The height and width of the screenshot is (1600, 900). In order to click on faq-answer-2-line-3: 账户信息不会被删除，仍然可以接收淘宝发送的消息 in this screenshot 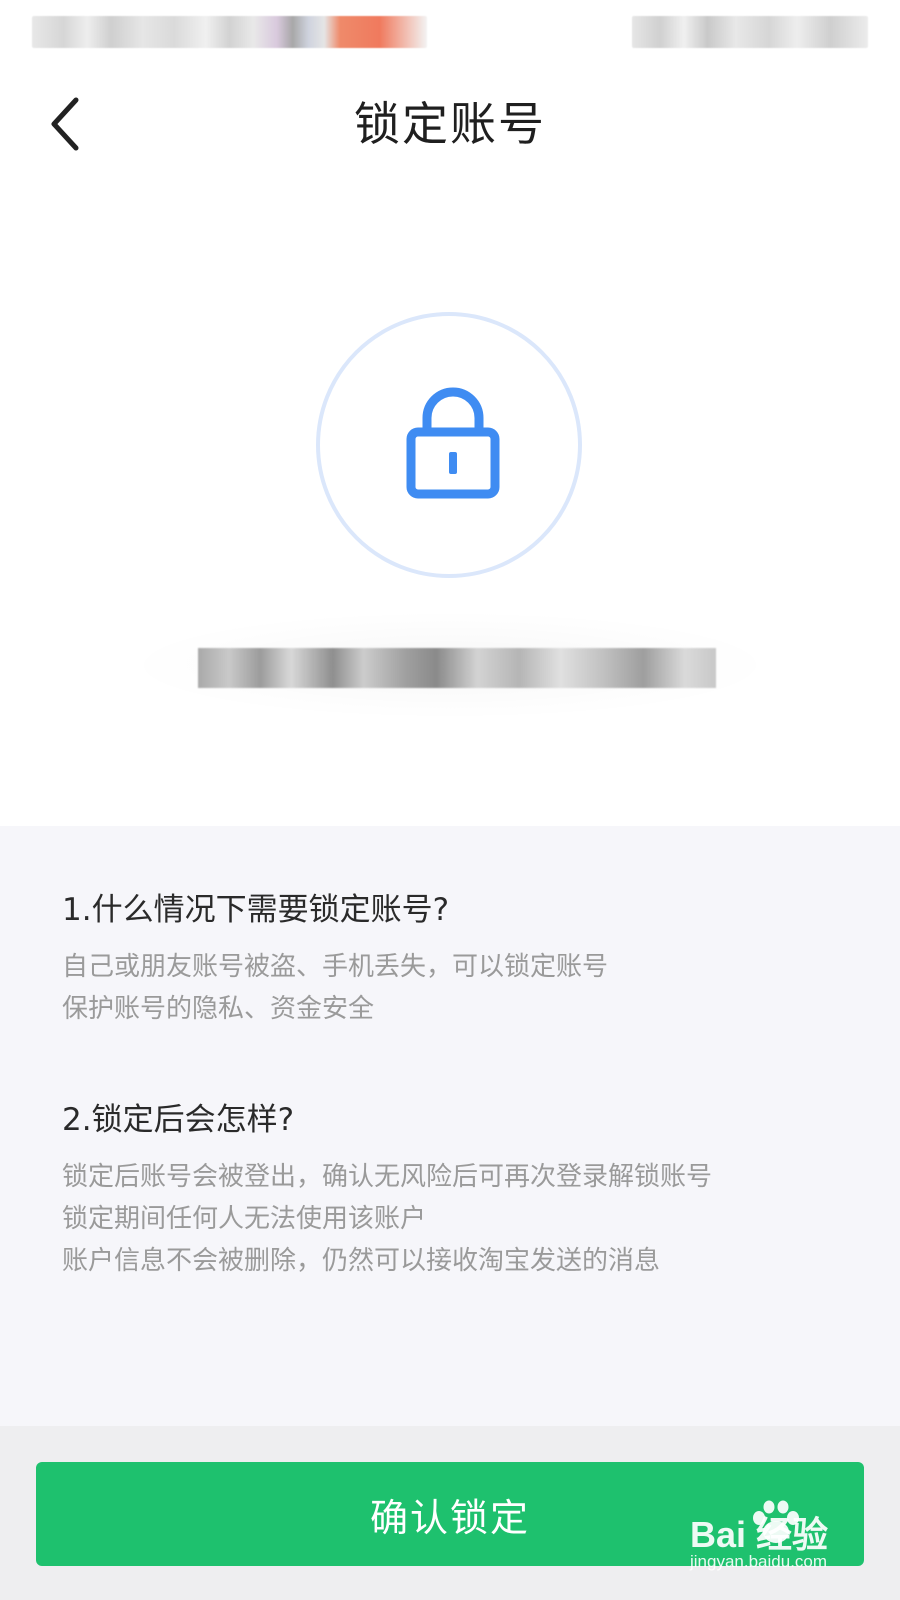, I will do `click(361, 1261)`.